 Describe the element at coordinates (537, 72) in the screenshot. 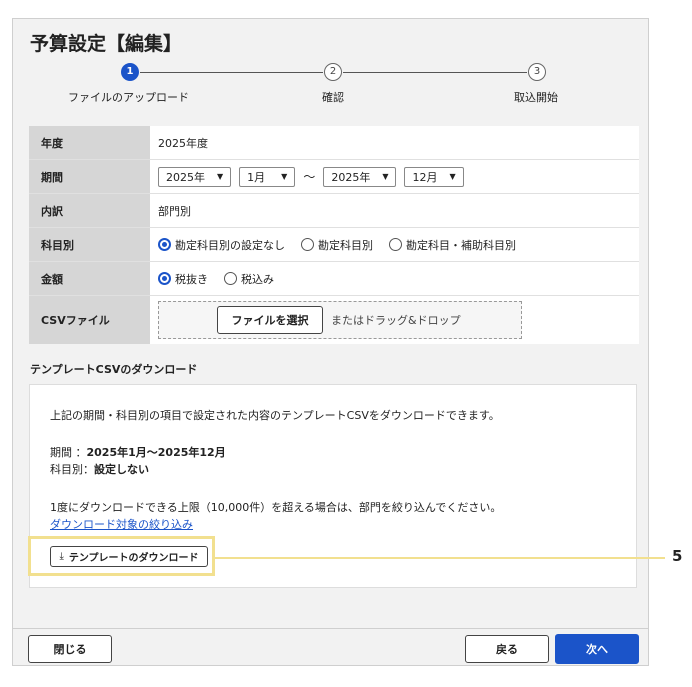

I see `step-3-circle: 3` at that location.